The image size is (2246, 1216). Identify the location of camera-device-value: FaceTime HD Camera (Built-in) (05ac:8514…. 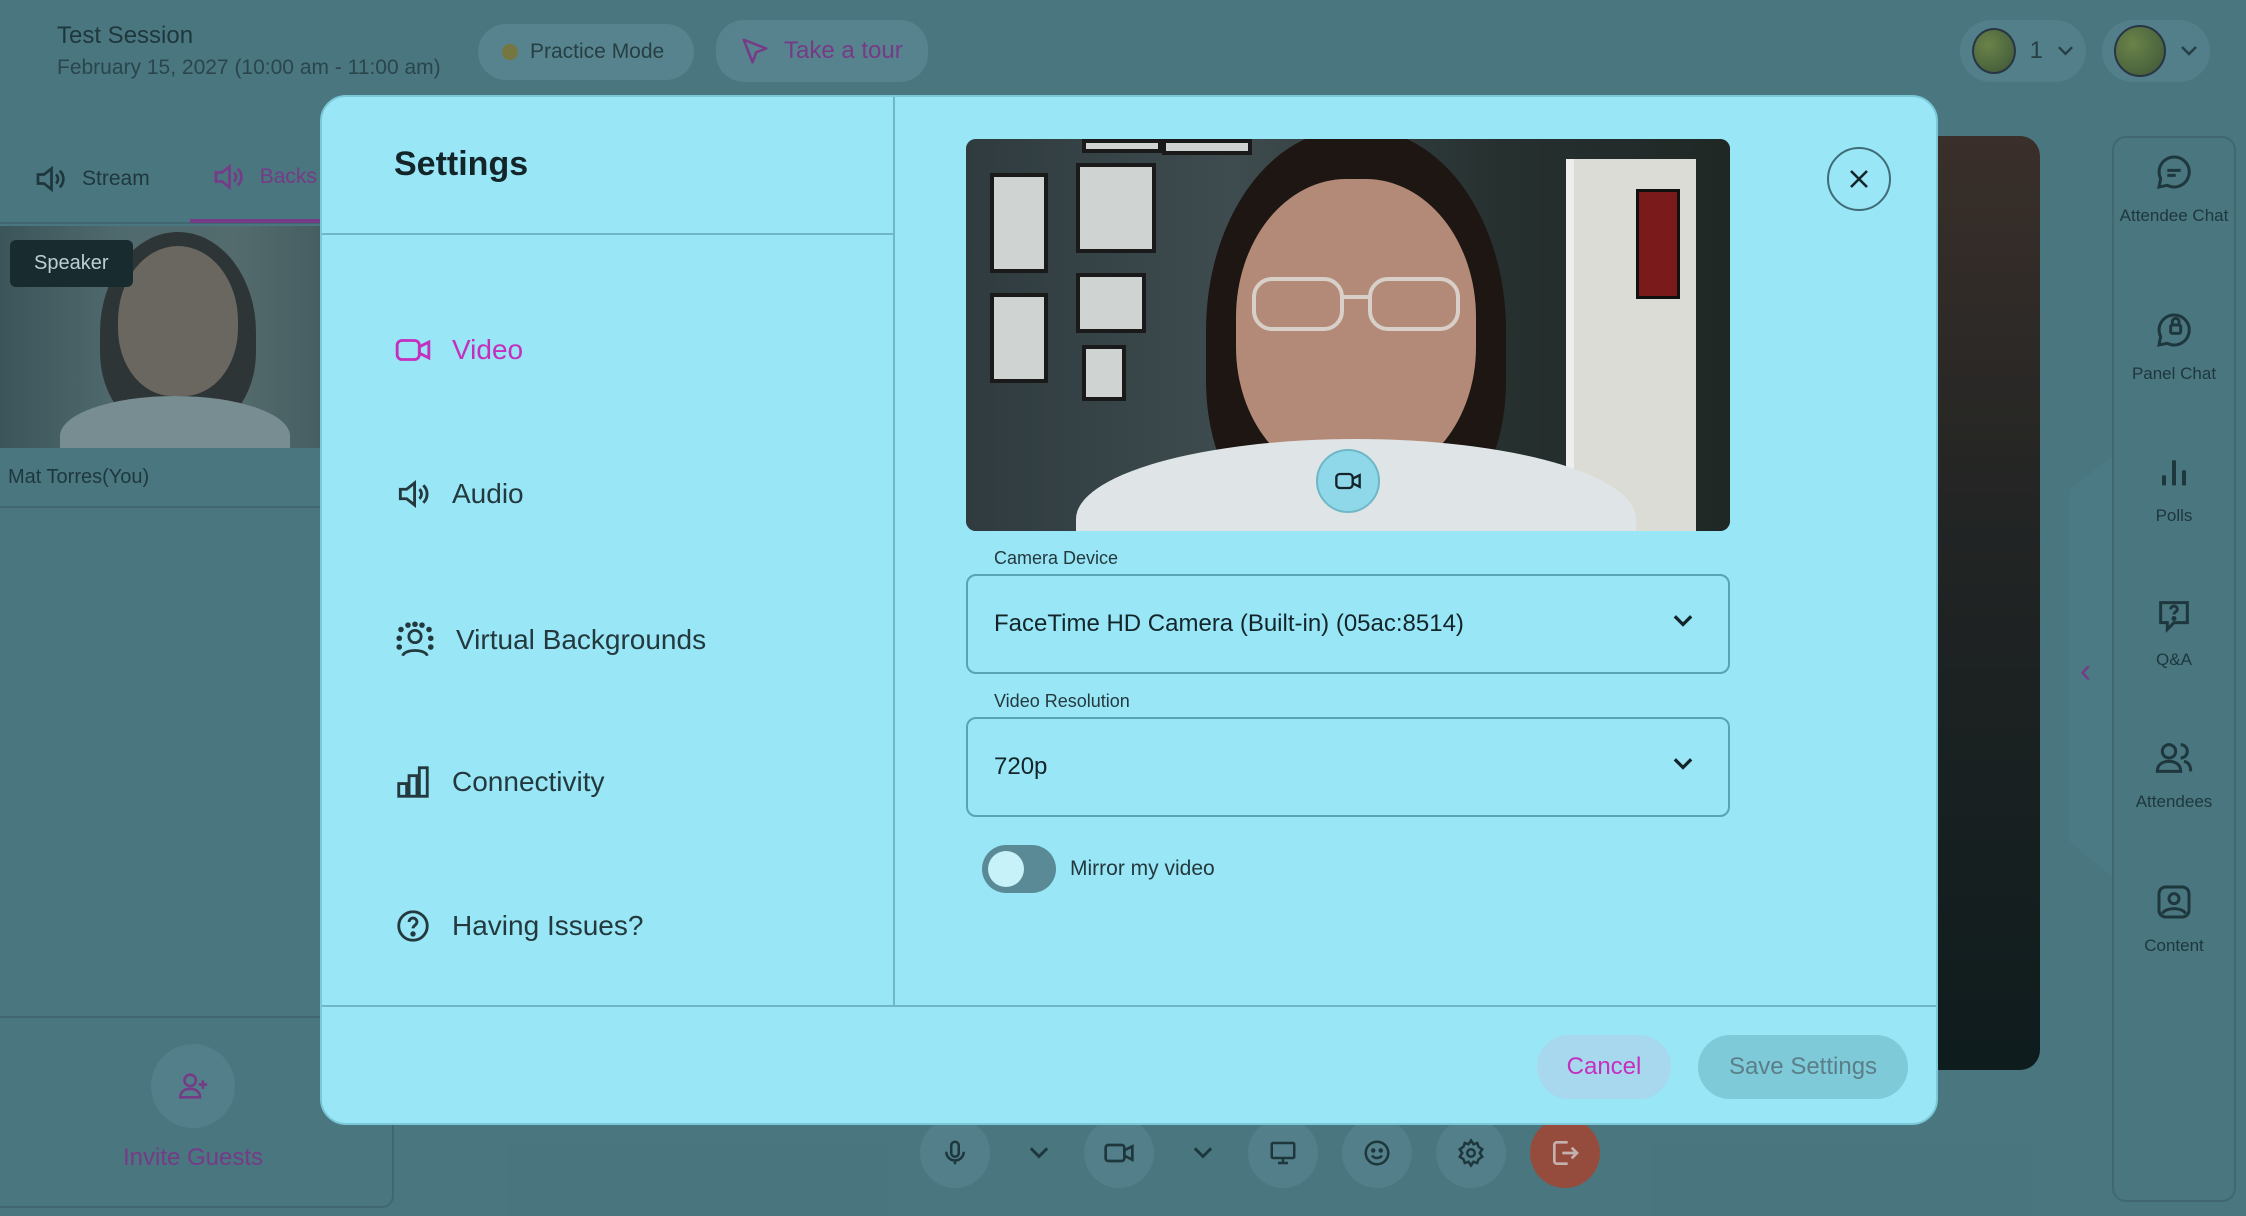
(1229, 623).